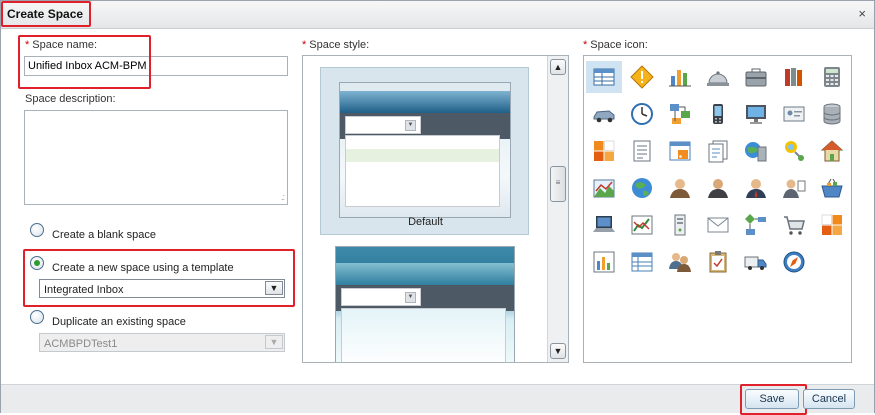 Image resolution: width=875 pixels, height=415 pixels. I want to click on duplicate-space-label: Duplicate an existing space, so click(119, 322).